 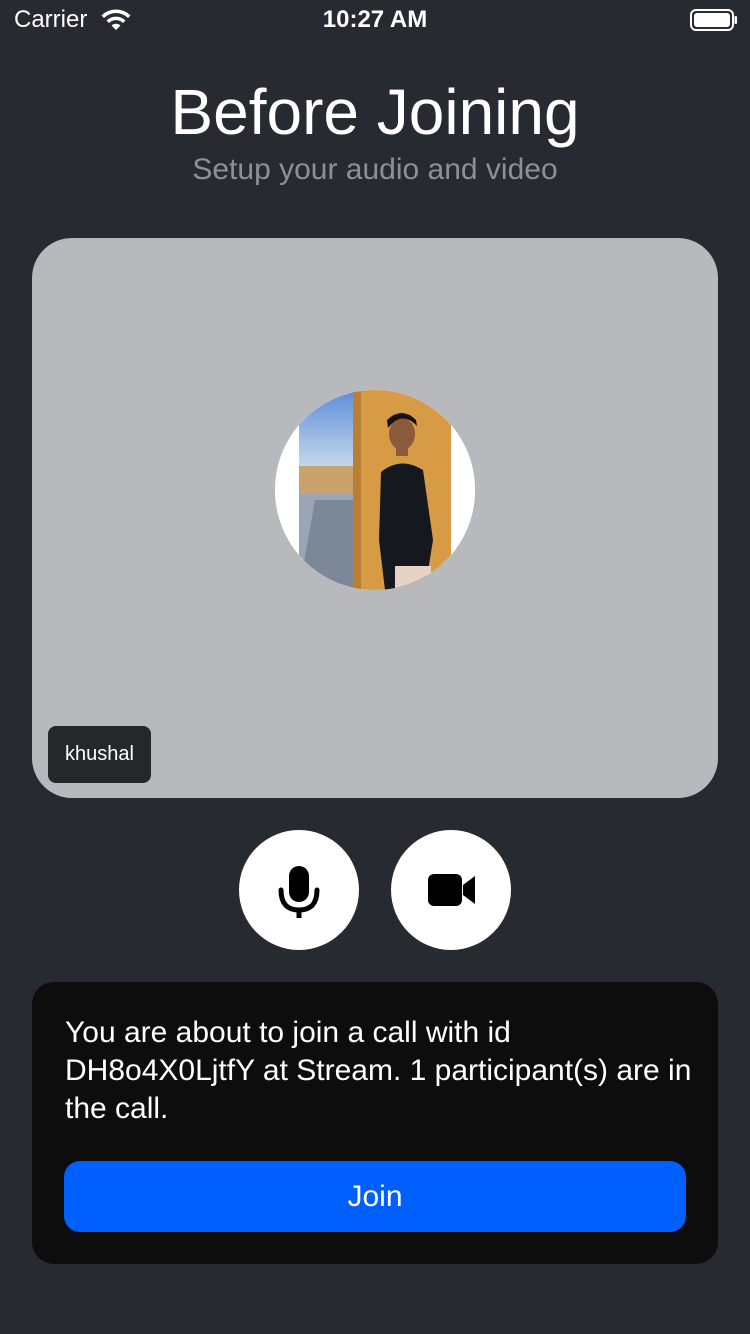 I want to click on participant-name-badge: khushal, so click(x=99, y=754).